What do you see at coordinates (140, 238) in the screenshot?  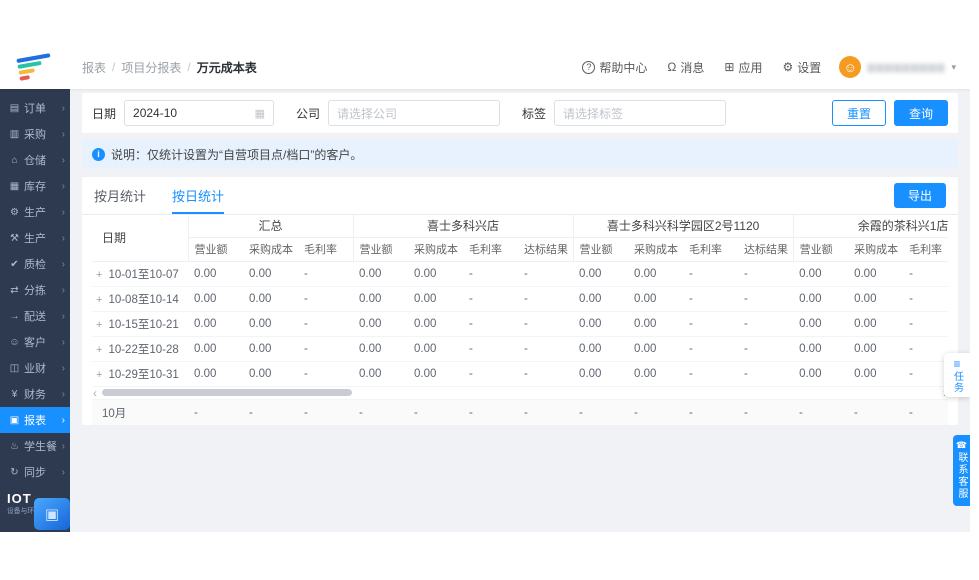 I see `date-column-header: 日期` at bounding box center [140, 238].